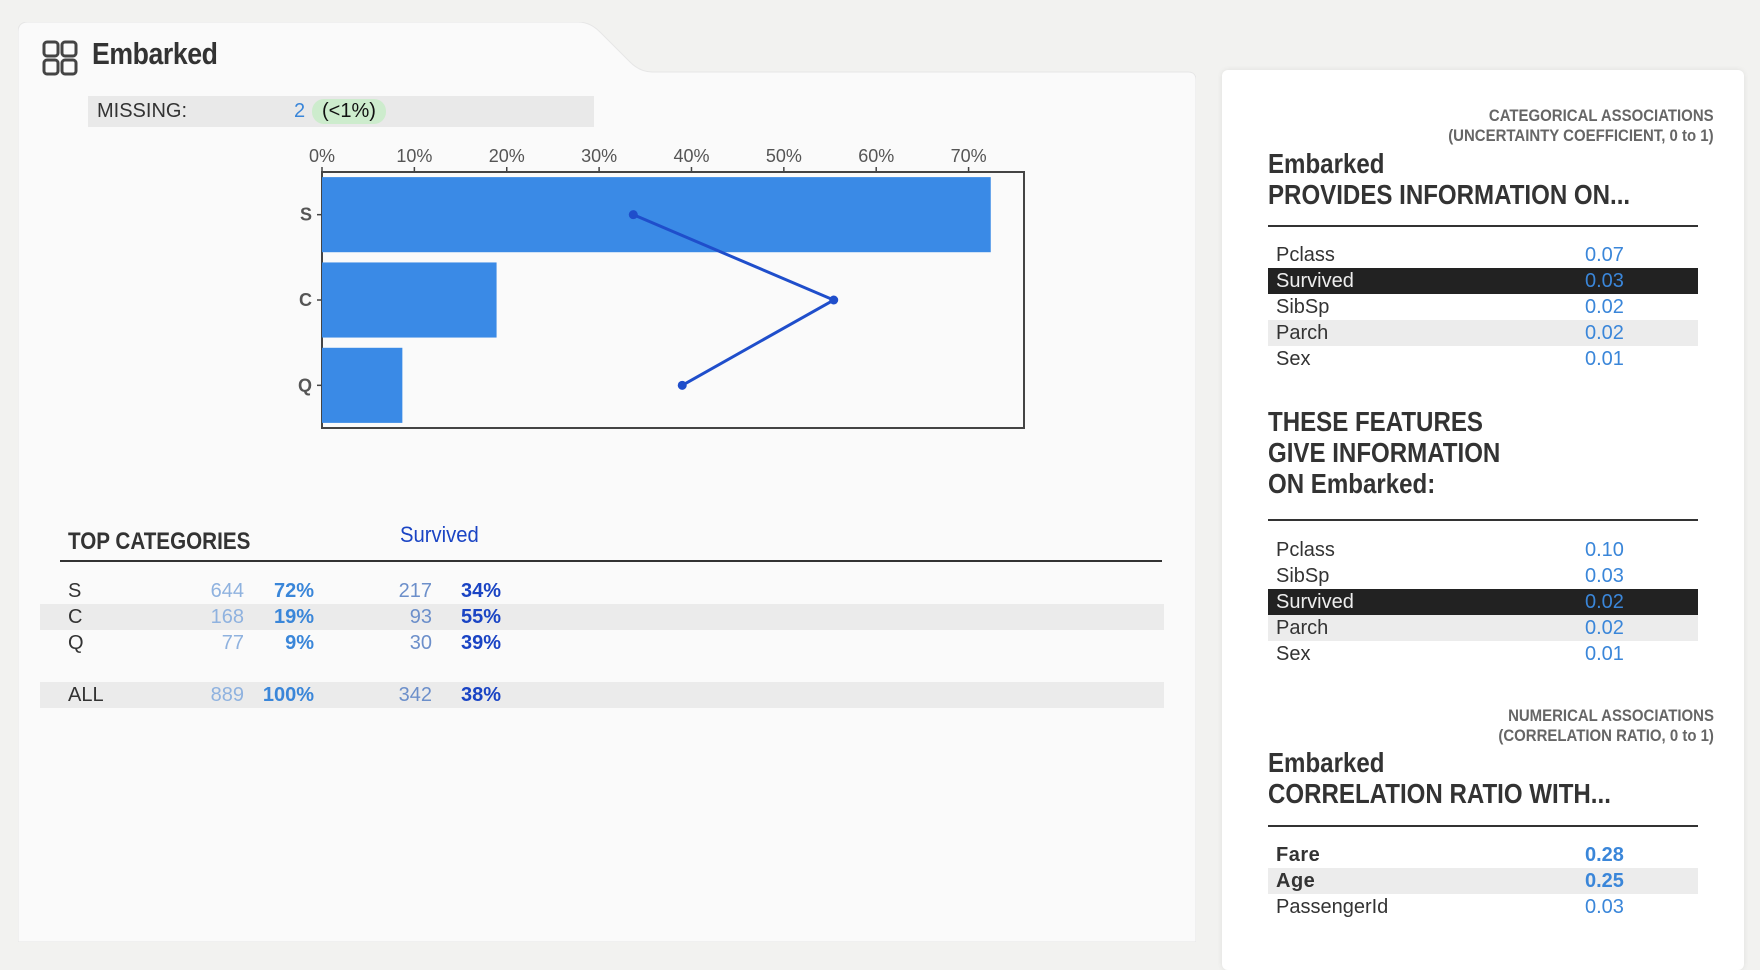  I want to click on row-pct: 19%, so click(293, 617).